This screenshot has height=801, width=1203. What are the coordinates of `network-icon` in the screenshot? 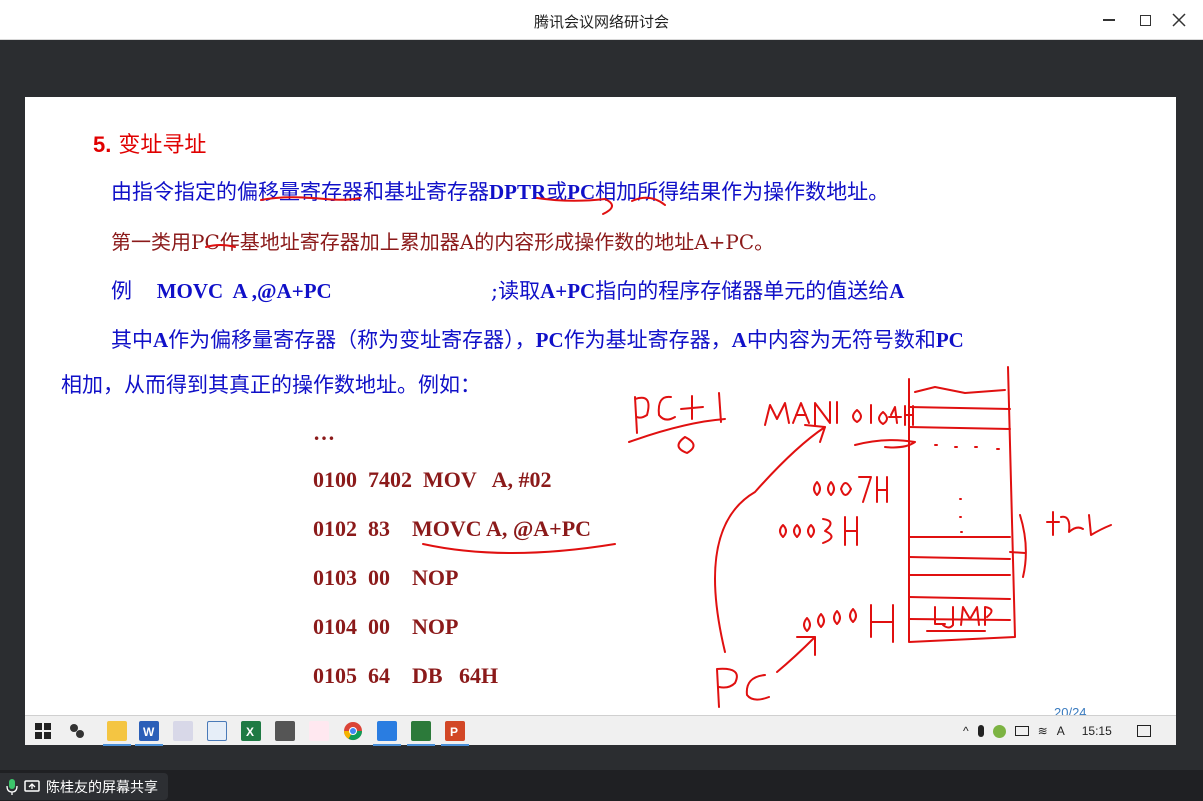 It's located at (1021, 731).